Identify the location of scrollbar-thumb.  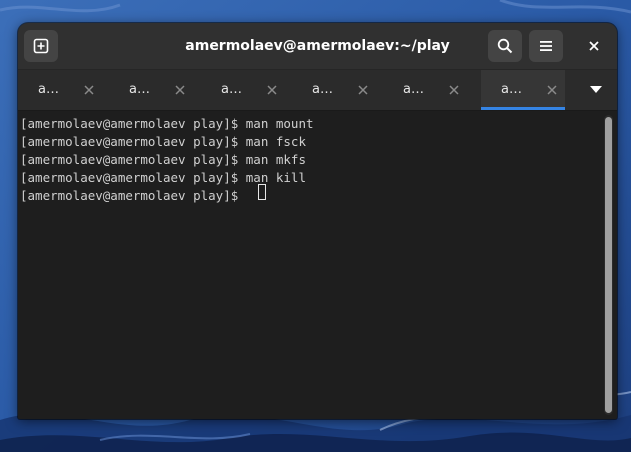
(608, 265).